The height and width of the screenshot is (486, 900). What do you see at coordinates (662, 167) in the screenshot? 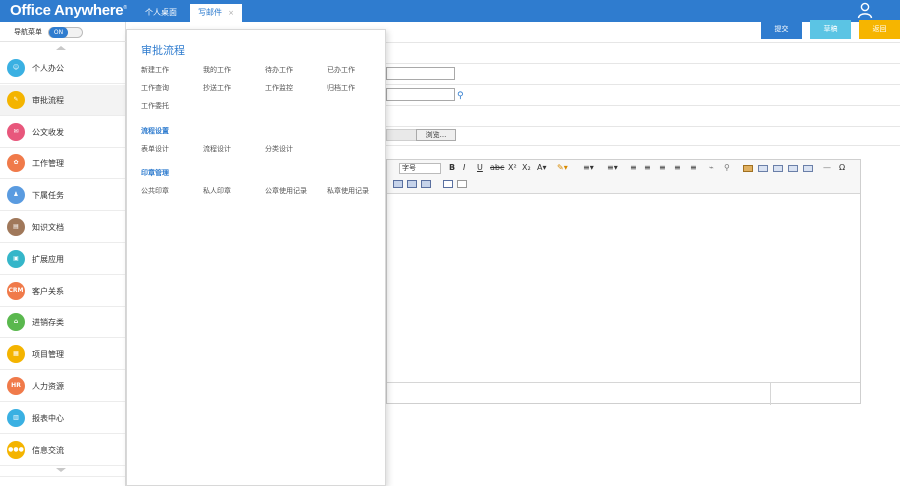
I see `align-right-icon: ≡` at bounding box center [662, 167].